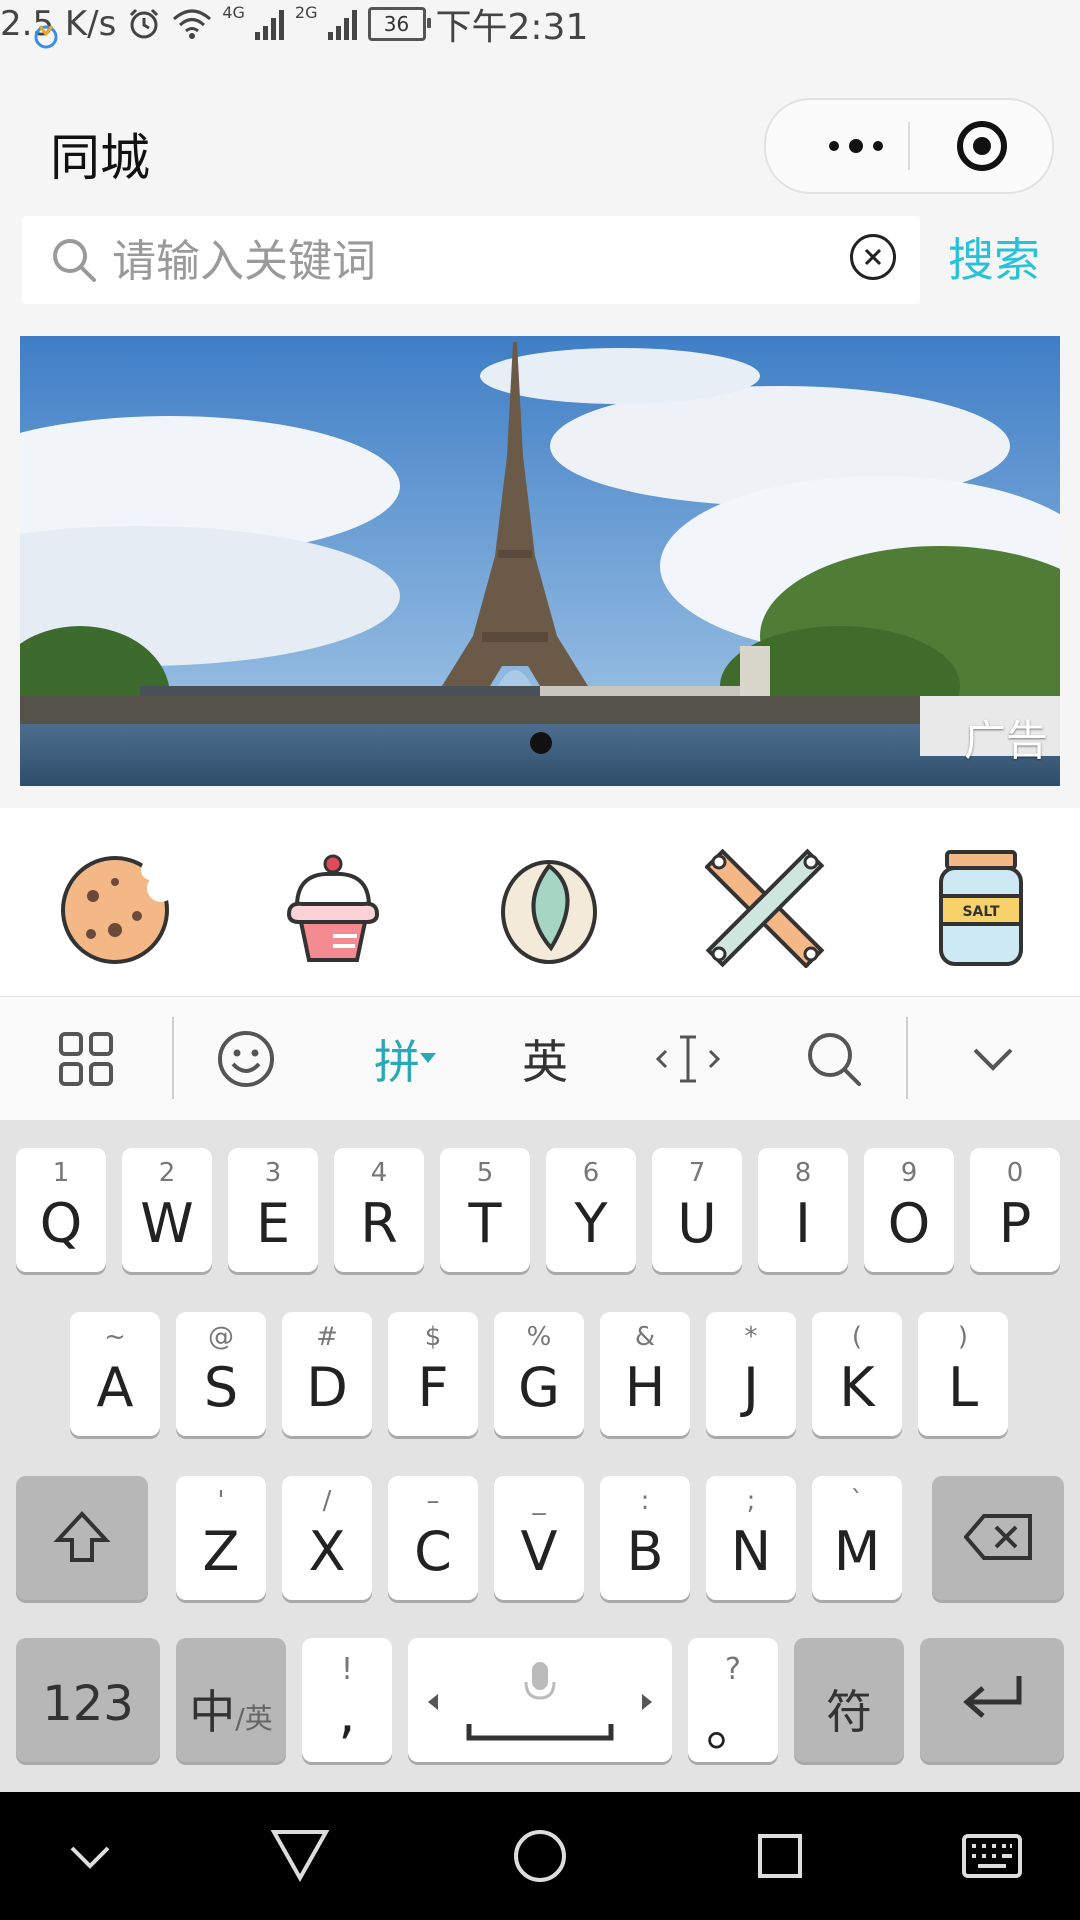 This screenshot has width=1080, height=1920. Describe the element at coordinates (221, 1538) in the screenshot. I see `key-z: ' Z` at that location.